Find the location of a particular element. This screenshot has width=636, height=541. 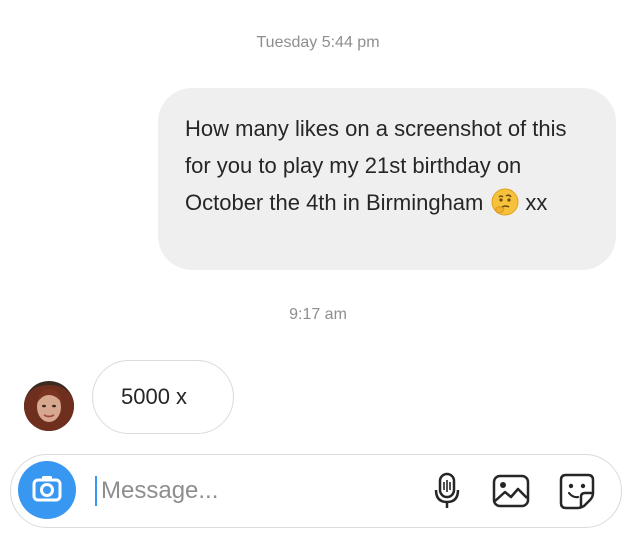

message-input is located at coordinates (251, 491).